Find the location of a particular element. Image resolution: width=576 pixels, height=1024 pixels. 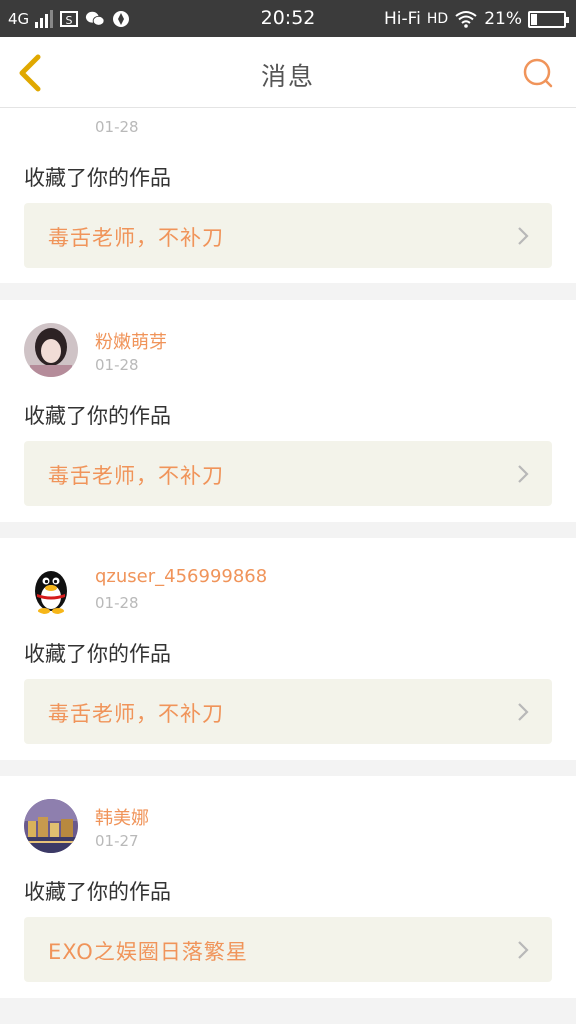

page-title: 消息 is located at coordinates (287, 76).